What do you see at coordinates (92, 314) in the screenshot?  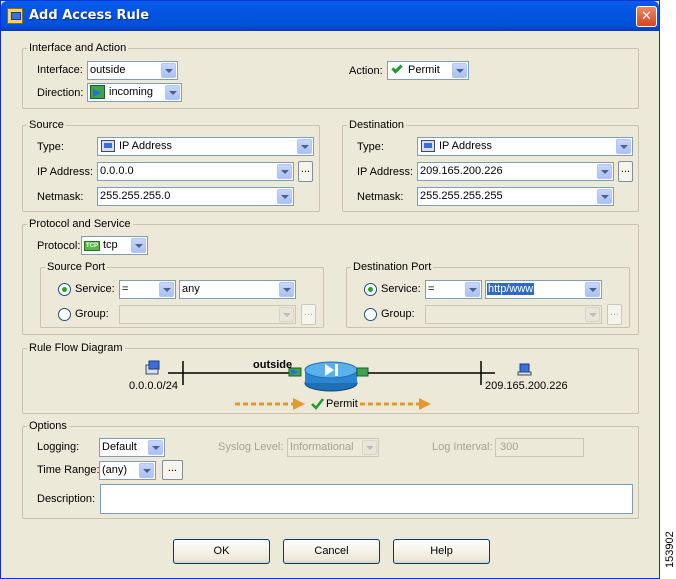 I see `source-group-label: Group:` at bounding box center [92, 314].